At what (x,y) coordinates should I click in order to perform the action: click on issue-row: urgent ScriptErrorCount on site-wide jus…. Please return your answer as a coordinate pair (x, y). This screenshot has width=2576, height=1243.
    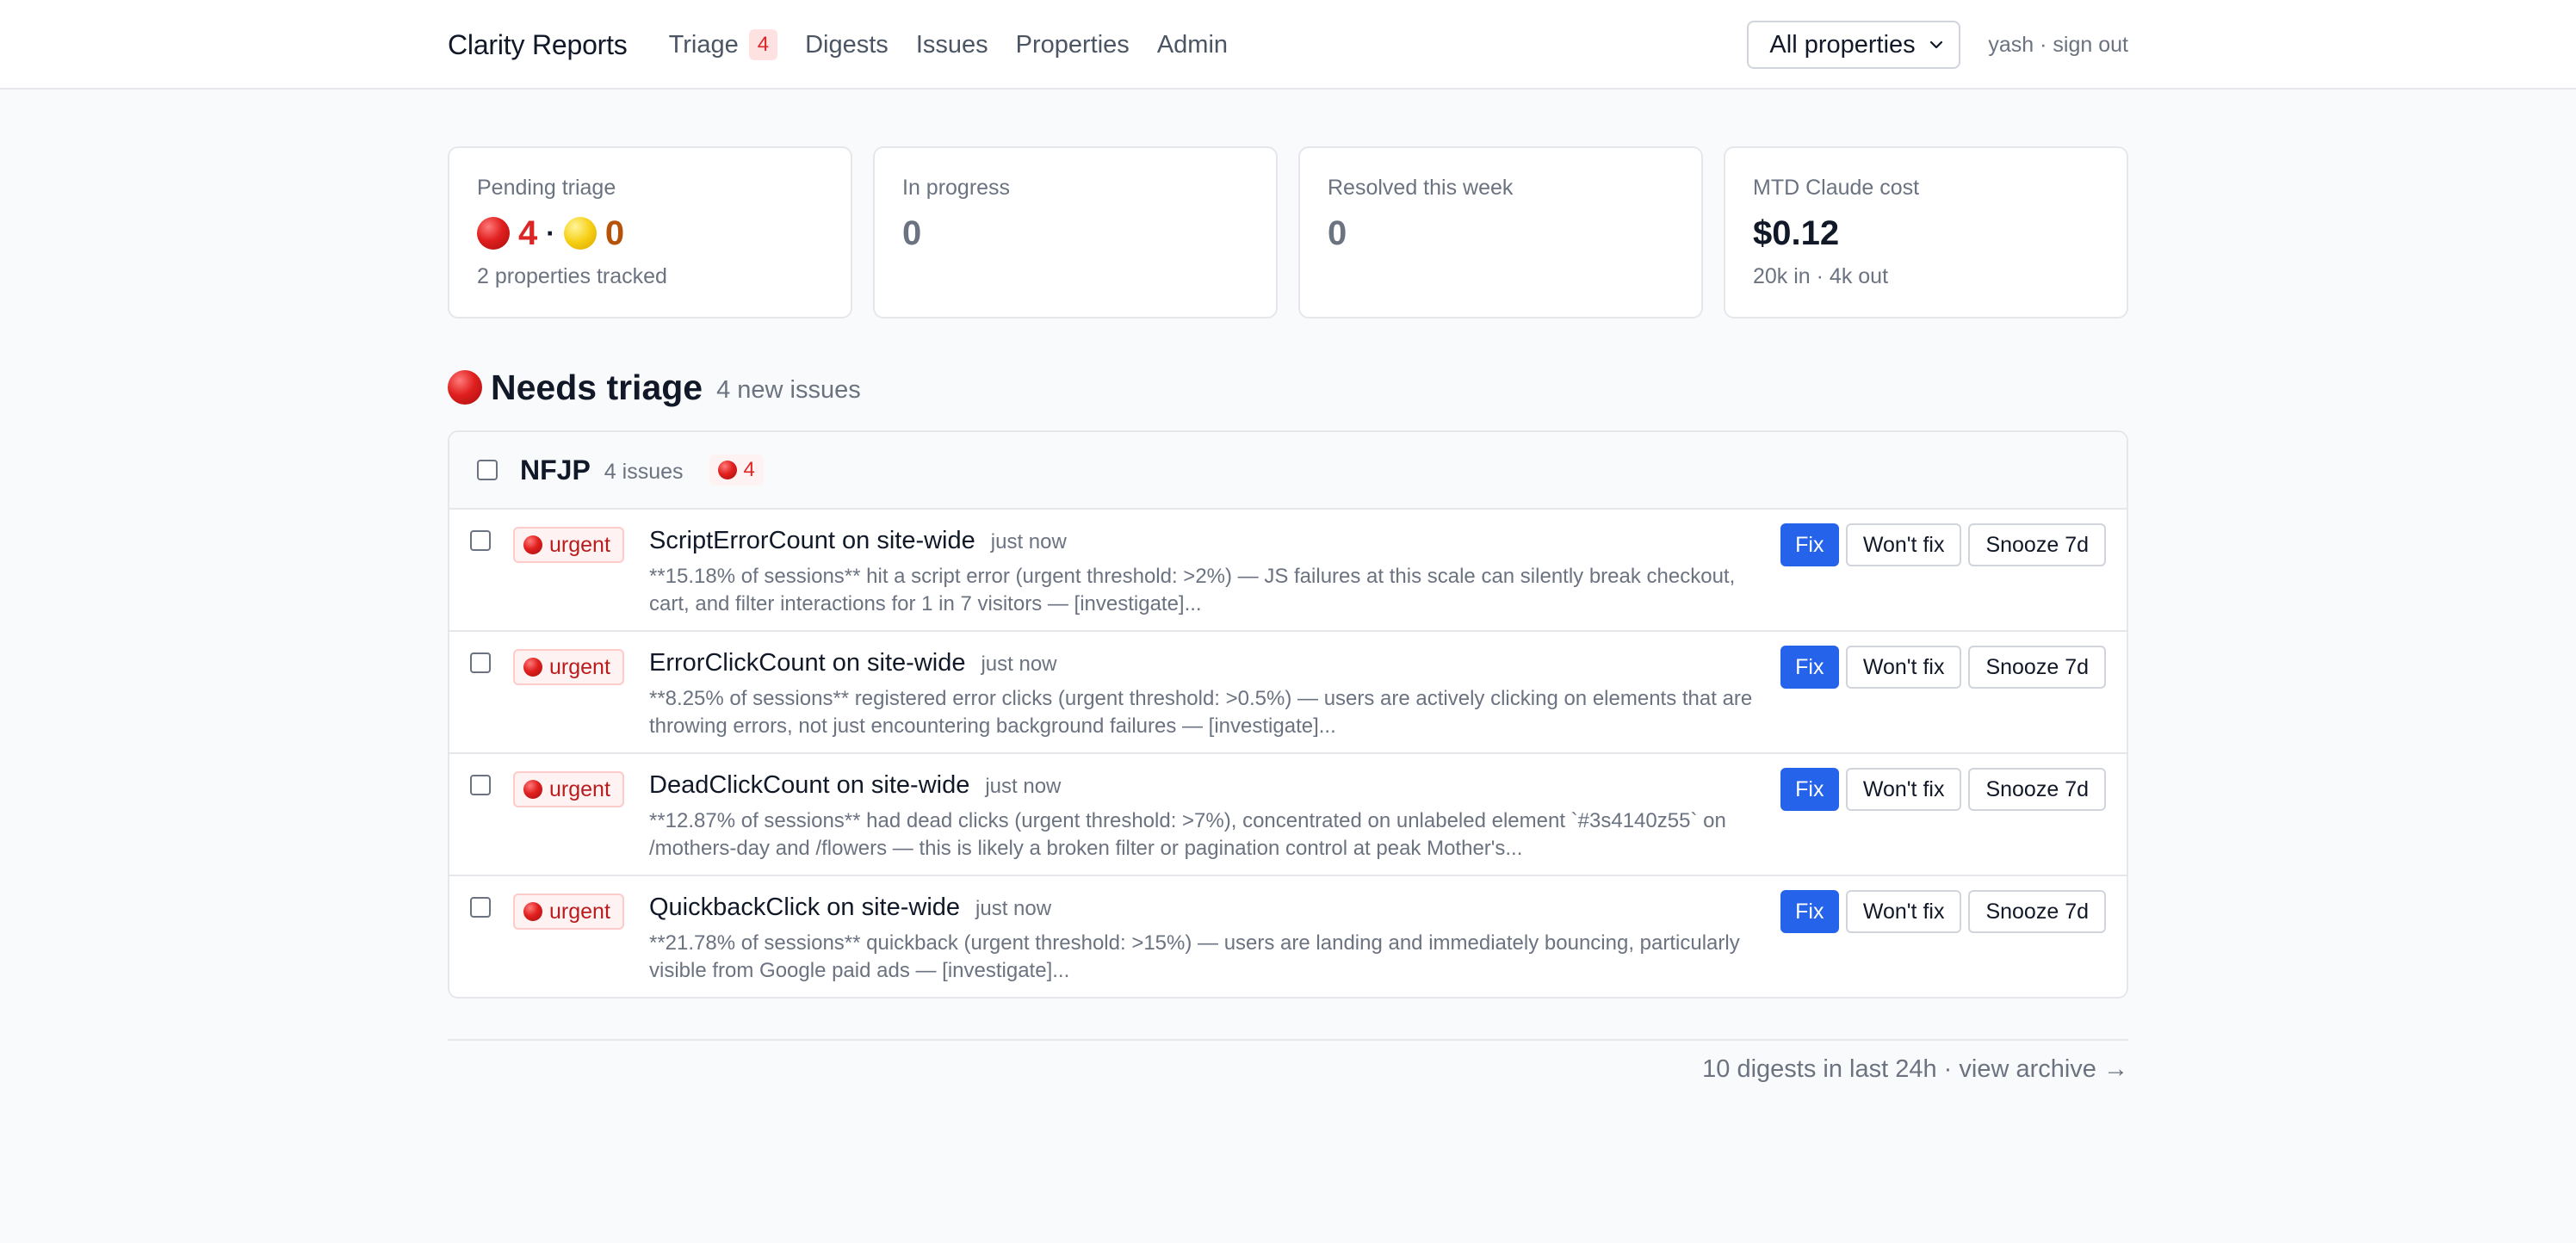
    Looking at the image, I should click on (1288, 571).